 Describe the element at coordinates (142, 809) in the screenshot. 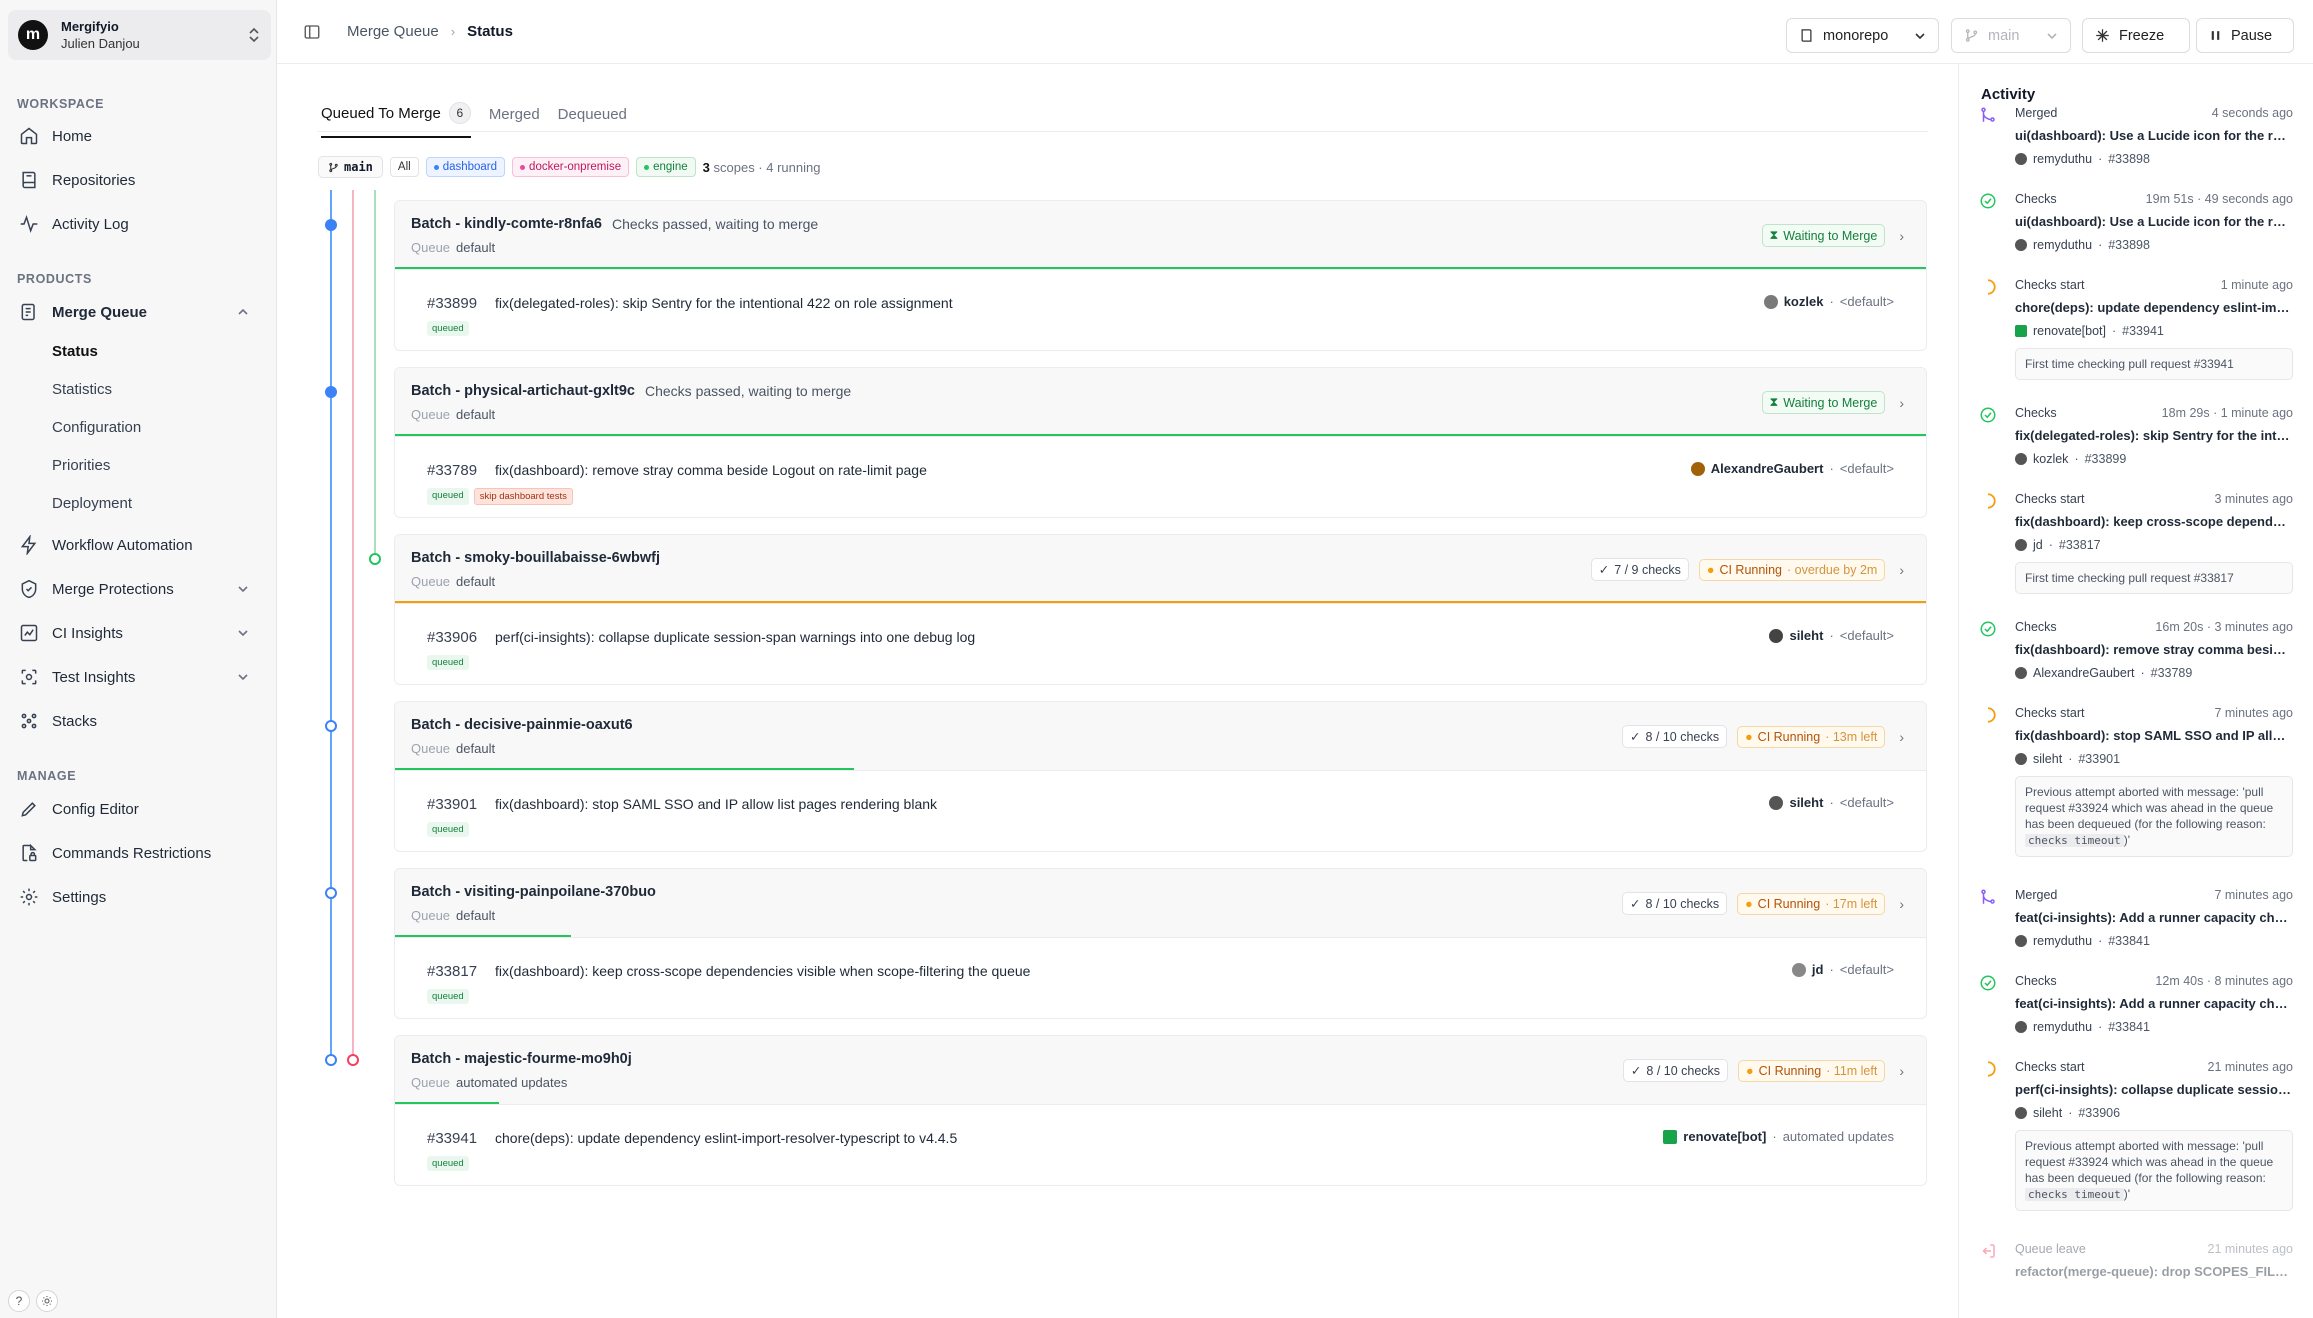

I see `sidebar-item-config-editor: Config Editor` at that location.